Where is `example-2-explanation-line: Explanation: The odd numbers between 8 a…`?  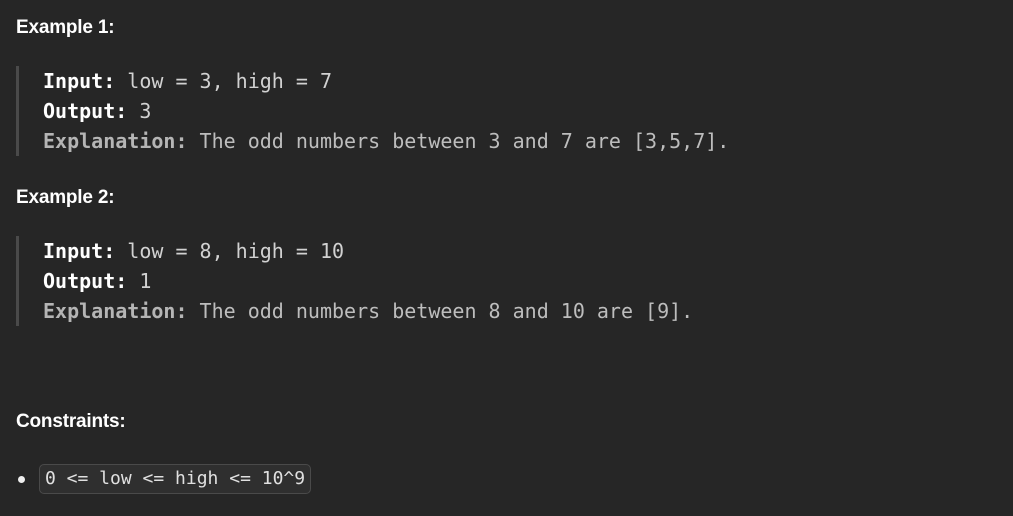 example-2-explanation-line: Explanation: The odd numbers between 8 a… is located at coordinates (368, 311).